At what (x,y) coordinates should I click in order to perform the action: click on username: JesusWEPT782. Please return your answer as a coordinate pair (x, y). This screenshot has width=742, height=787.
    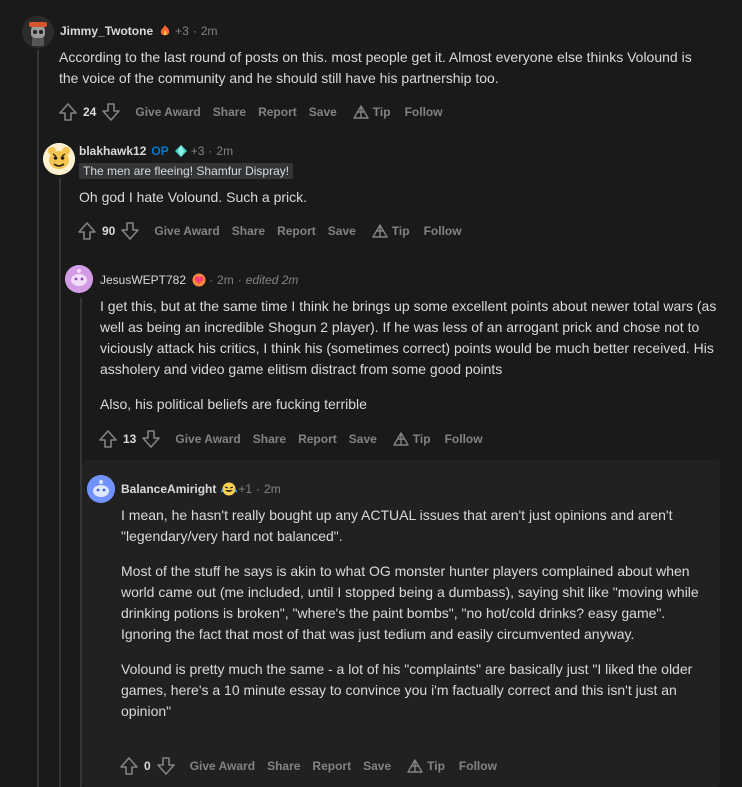
    Looking at the image, I should click on (143, 280).